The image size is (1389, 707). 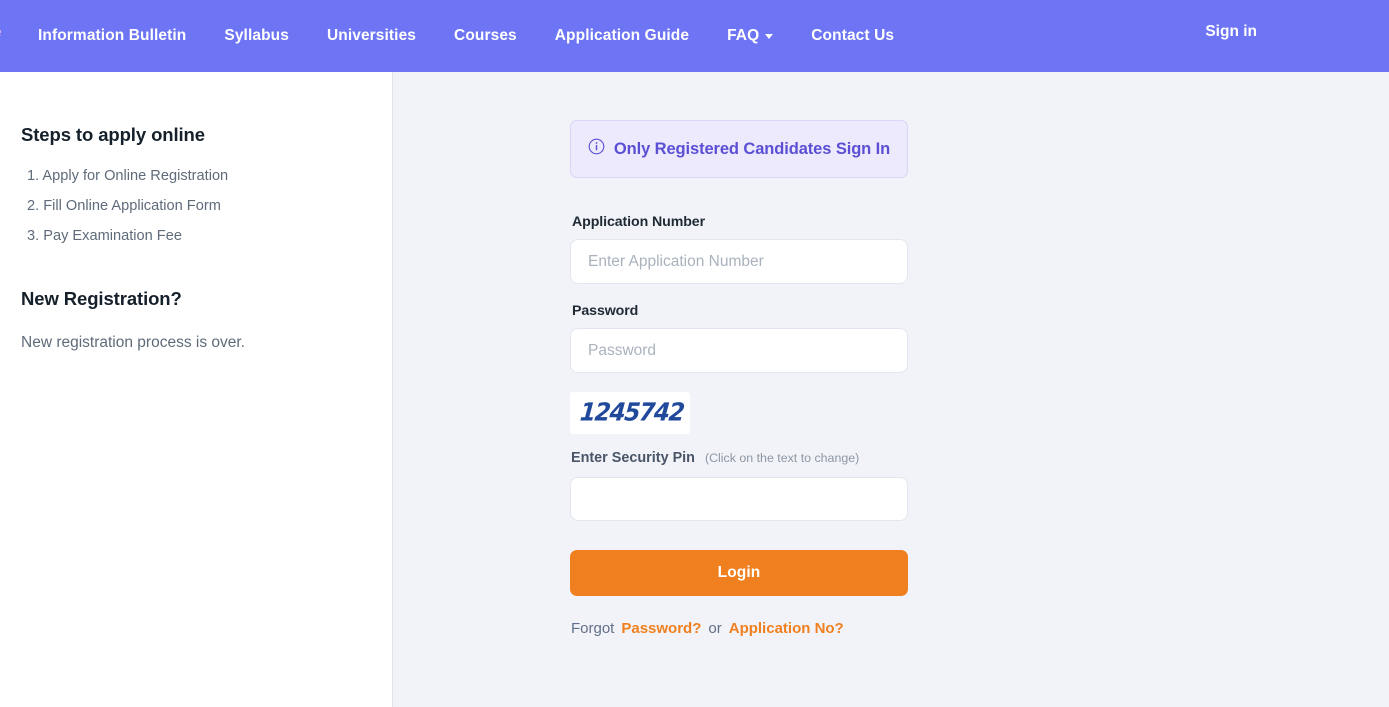 I want to click on nav-item-label: Universities, so click(x=371, y=36).